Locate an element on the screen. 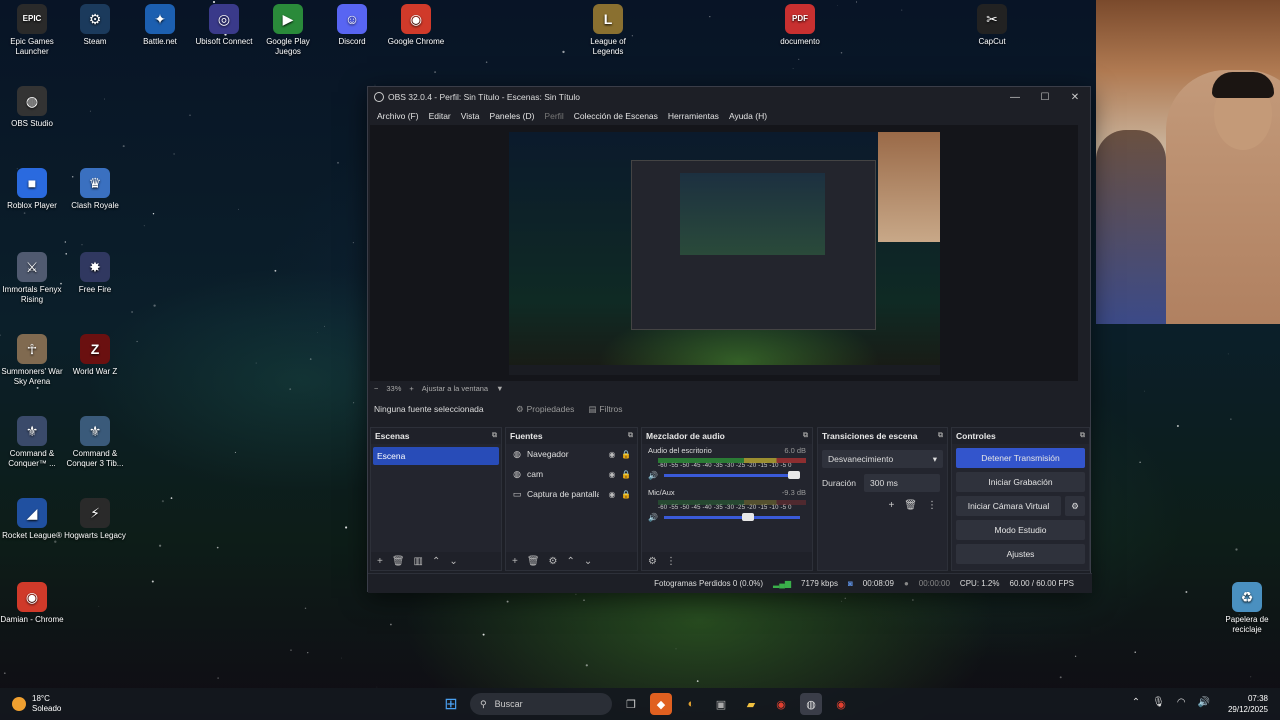 The height and width of the screenshot is (720, 1280). obs-taskbar-icon: ◍ is located at coordinates (811, 704).